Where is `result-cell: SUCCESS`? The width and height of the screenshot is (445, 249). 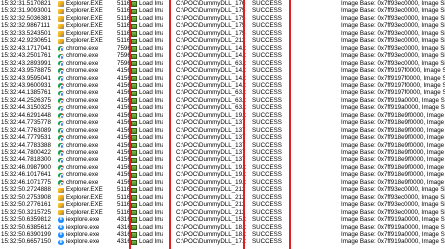 result-cell: SUCCESS is located at coordinates (267, 242).